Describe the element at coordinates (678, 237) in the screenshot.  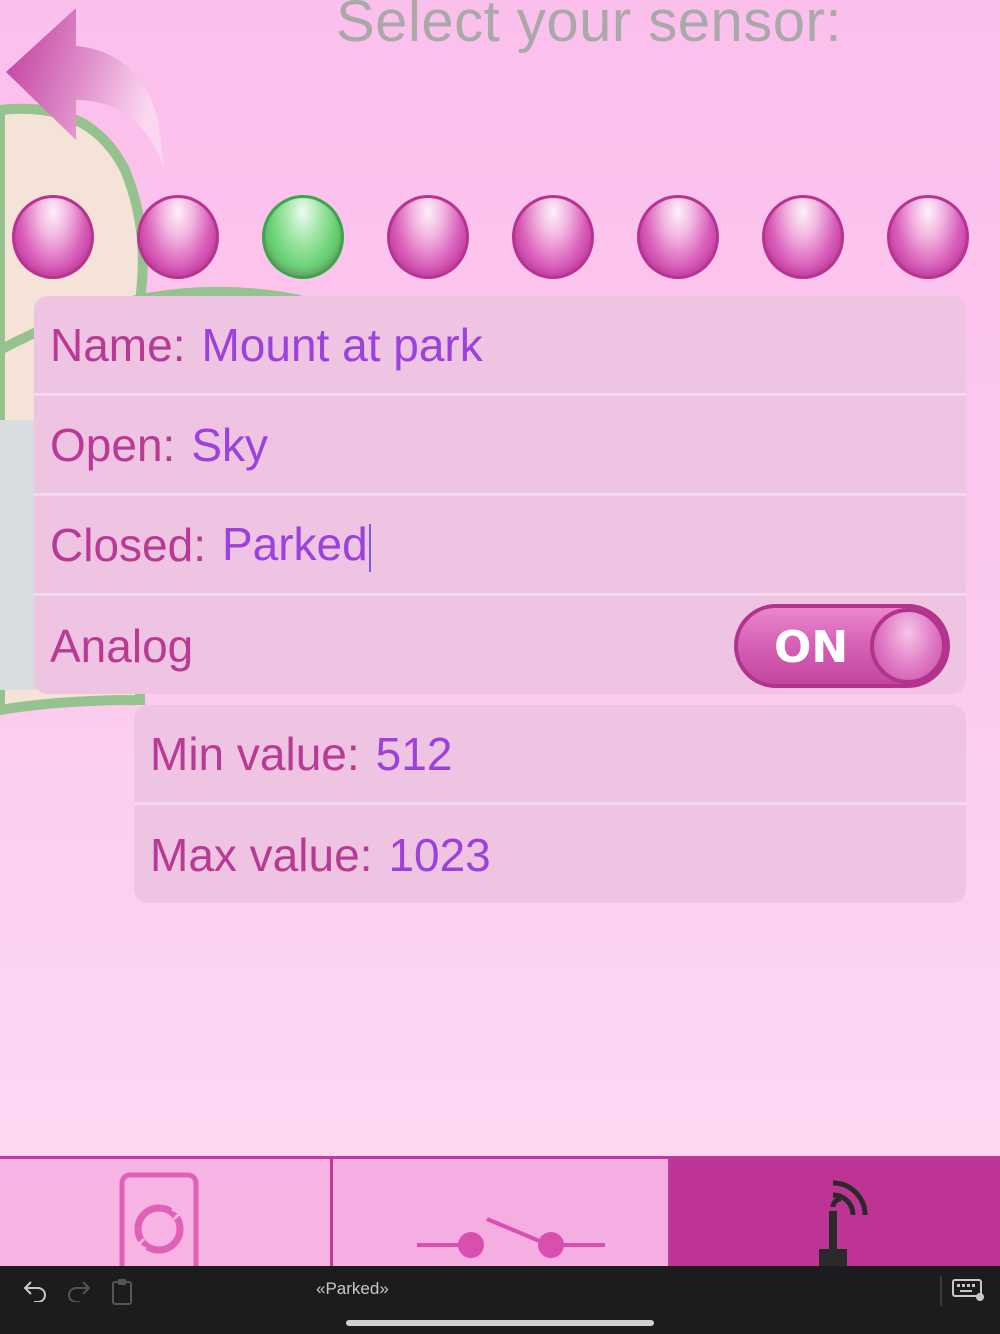
I see `sensor-6-button` at that location.